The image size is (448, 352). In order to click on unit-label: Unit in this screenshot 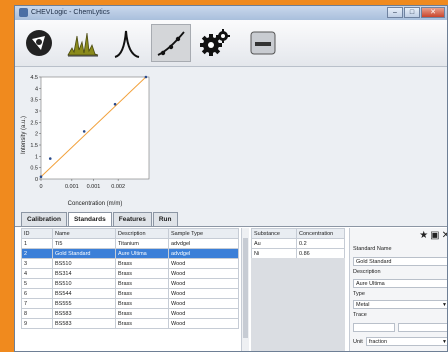, I will do `click(358, 342)`.